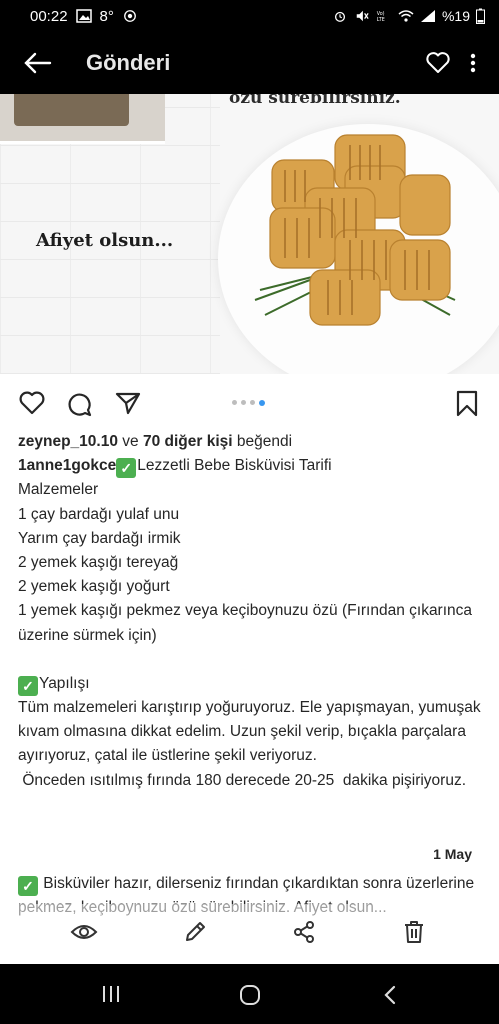 This screenshot has width=499, height=1024. Describe the element at coordinates (381, 14) in the screenshot. I see `svg-text: Vo)` at that location.